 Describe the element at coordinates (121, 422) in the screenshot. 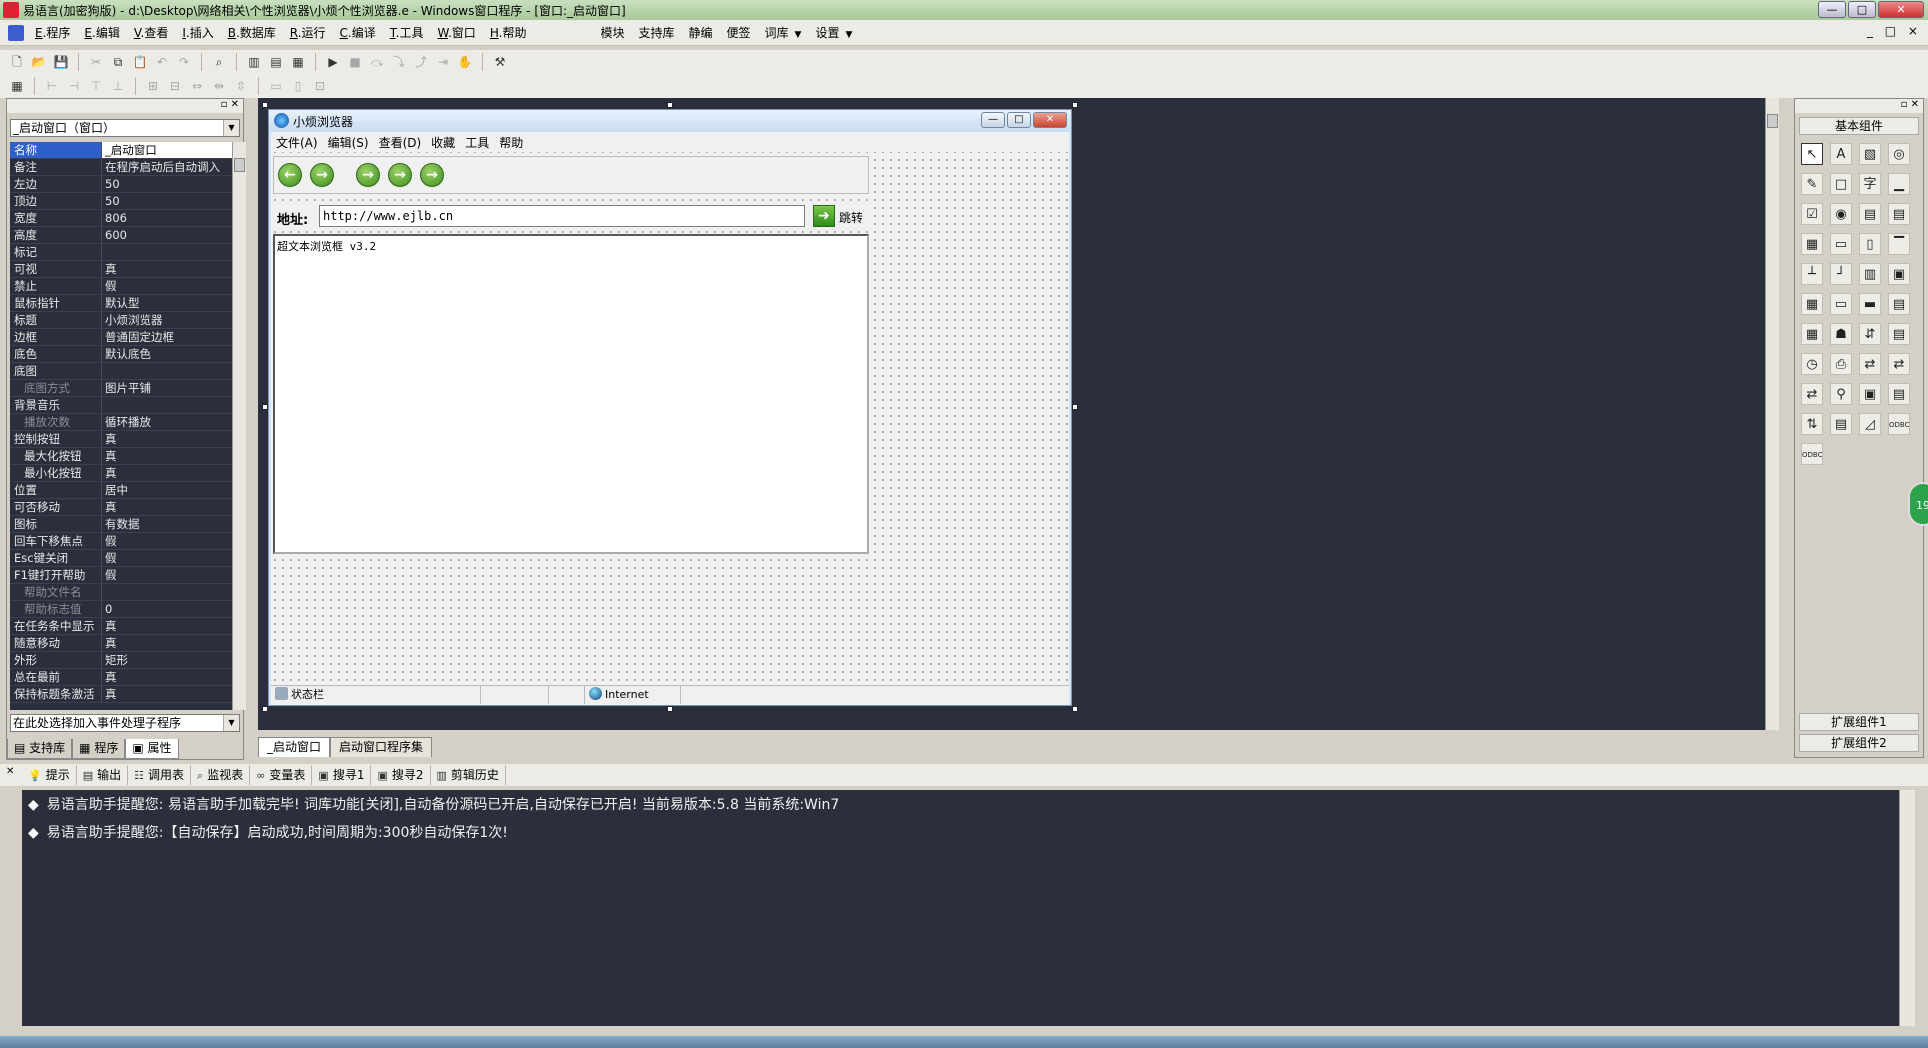

I see `property-row: 播放次数 循环播放` at that location.